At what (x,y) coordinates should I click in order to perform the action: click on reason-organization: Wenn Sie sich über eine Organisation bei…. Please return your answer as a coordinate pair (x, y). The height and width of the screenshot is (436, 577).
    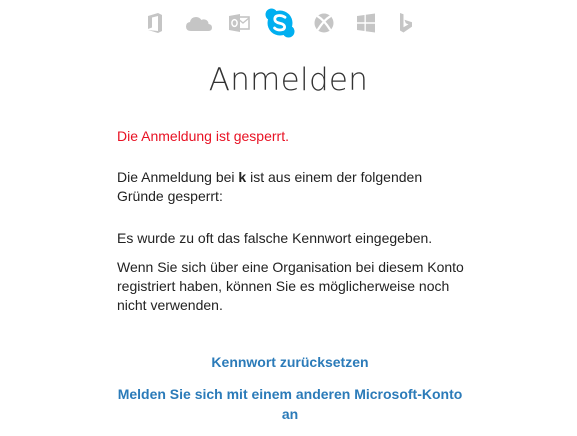
    Looking at the image, I should click on (290, 286).